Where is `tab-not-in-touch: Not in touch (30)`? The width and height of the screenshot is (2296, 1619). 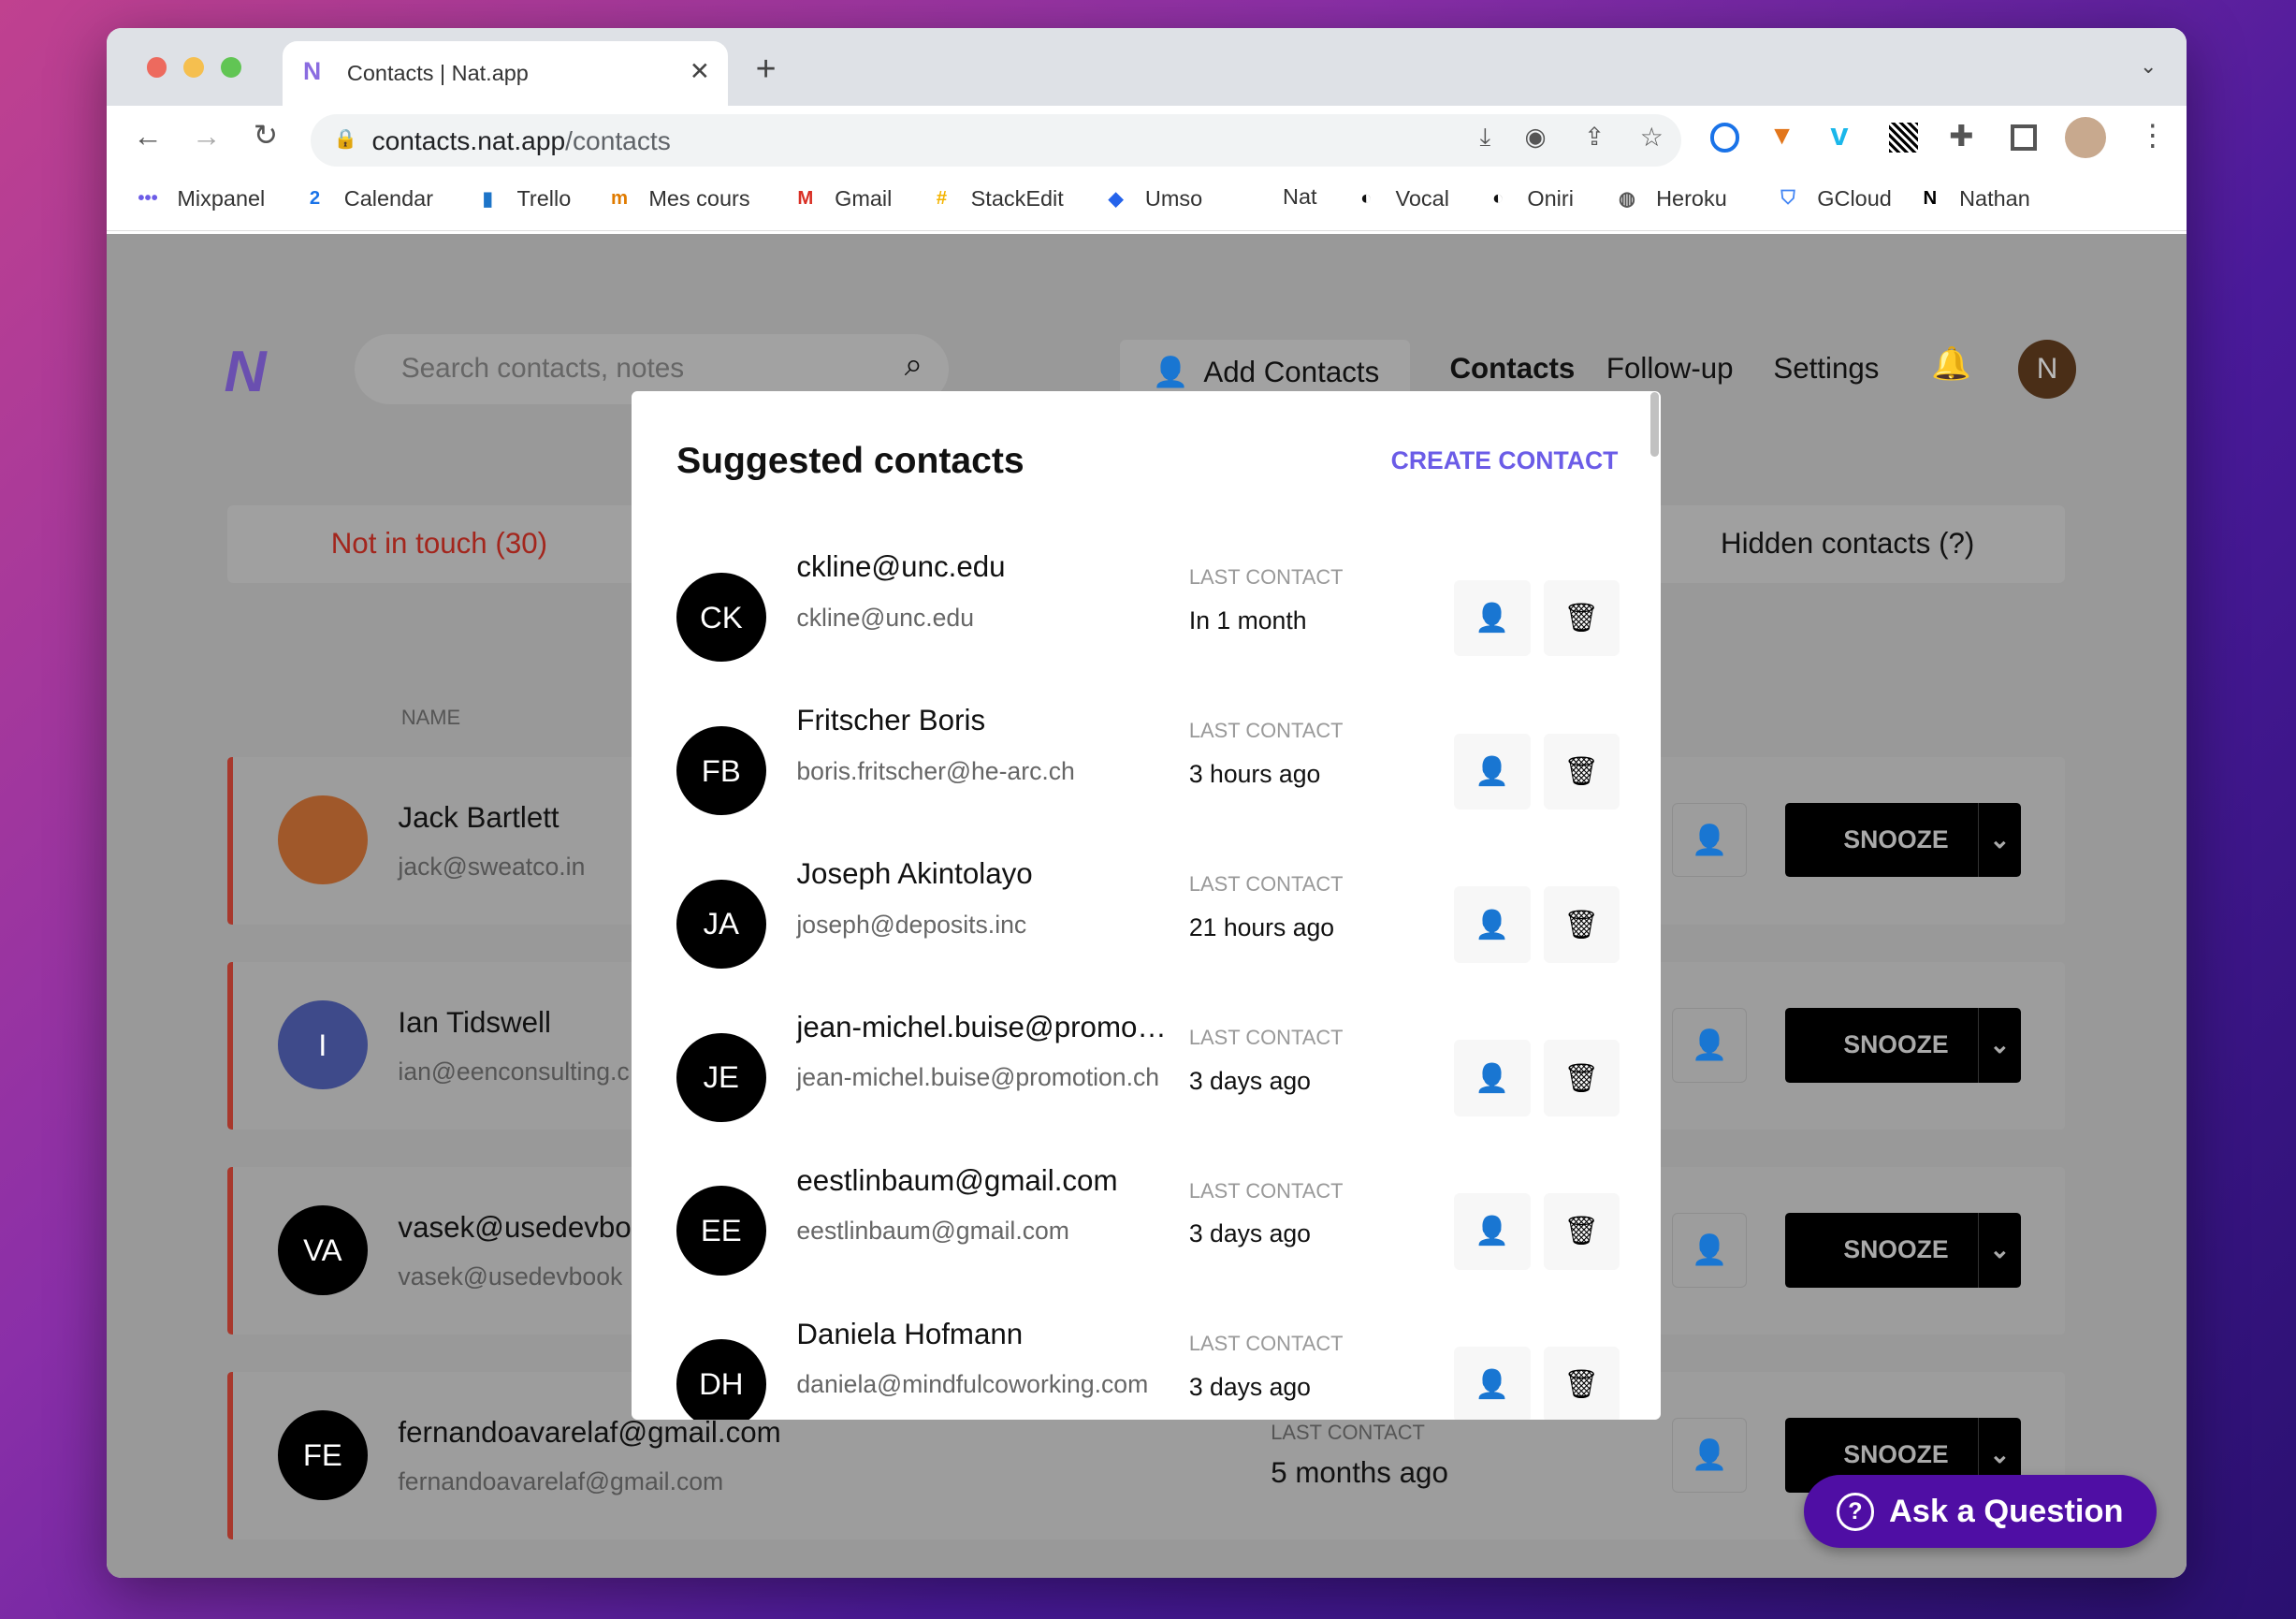 tab-not-in-touch: Not in touch (30) is located at coordinates (439, 544).